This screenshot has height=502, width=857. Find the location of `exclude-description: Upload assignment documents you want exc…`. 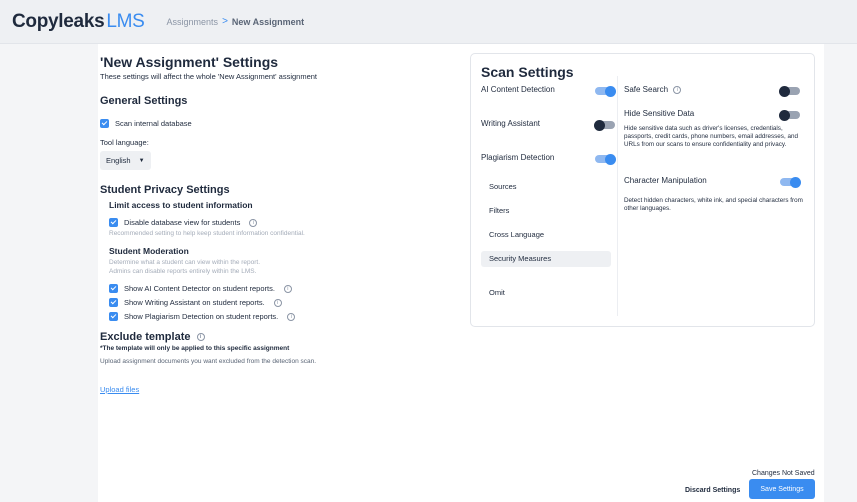

exclude-description: Upload assignment documents you want exc… is located at coordinates (208, 361).